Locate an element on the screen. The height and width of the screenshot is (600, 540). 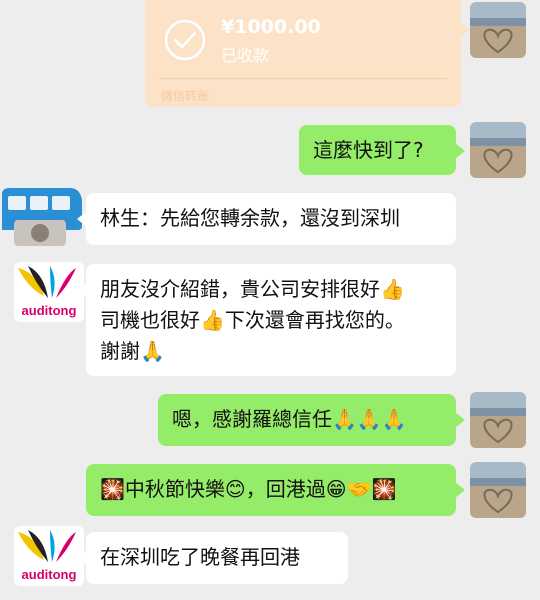
message-bubble-sent: 這麼快到了? is located at coordinates (382, 150).